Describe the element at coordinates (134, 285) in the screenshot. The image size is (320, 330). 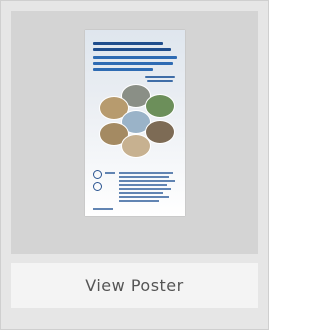
I see `view-poster-button: View Poster` at that location.